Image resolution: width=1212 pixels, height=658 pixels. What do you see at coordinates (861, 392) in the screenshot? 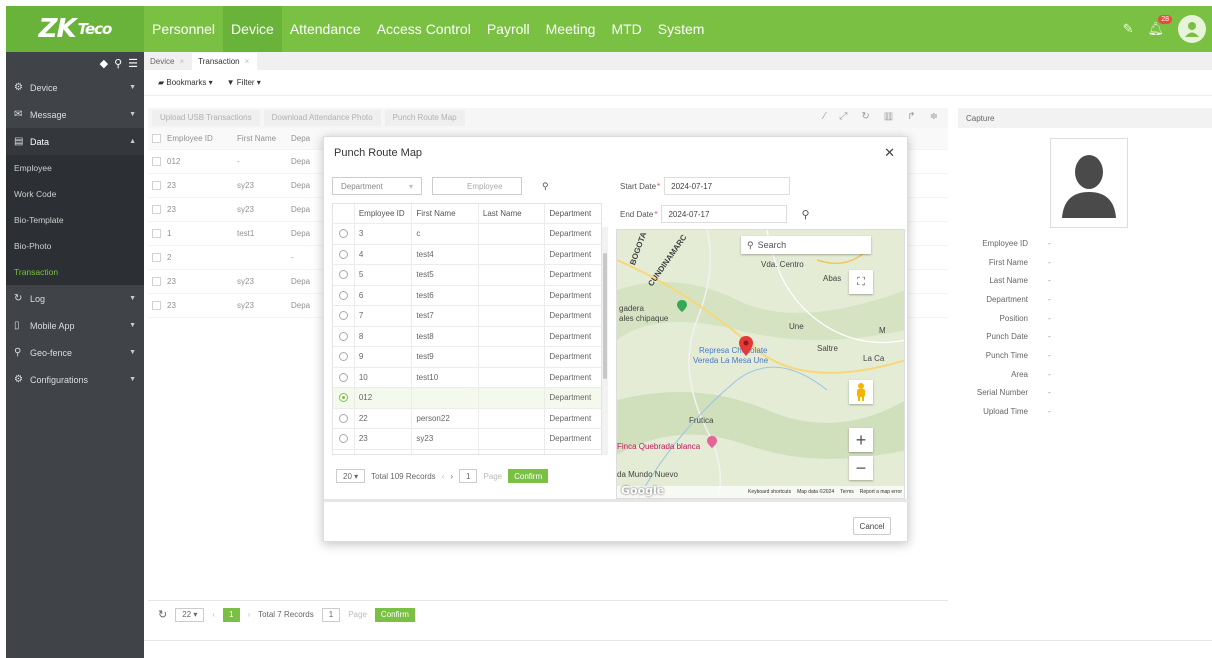
I see `street-view-pegman` at bounding box center [861, 392].